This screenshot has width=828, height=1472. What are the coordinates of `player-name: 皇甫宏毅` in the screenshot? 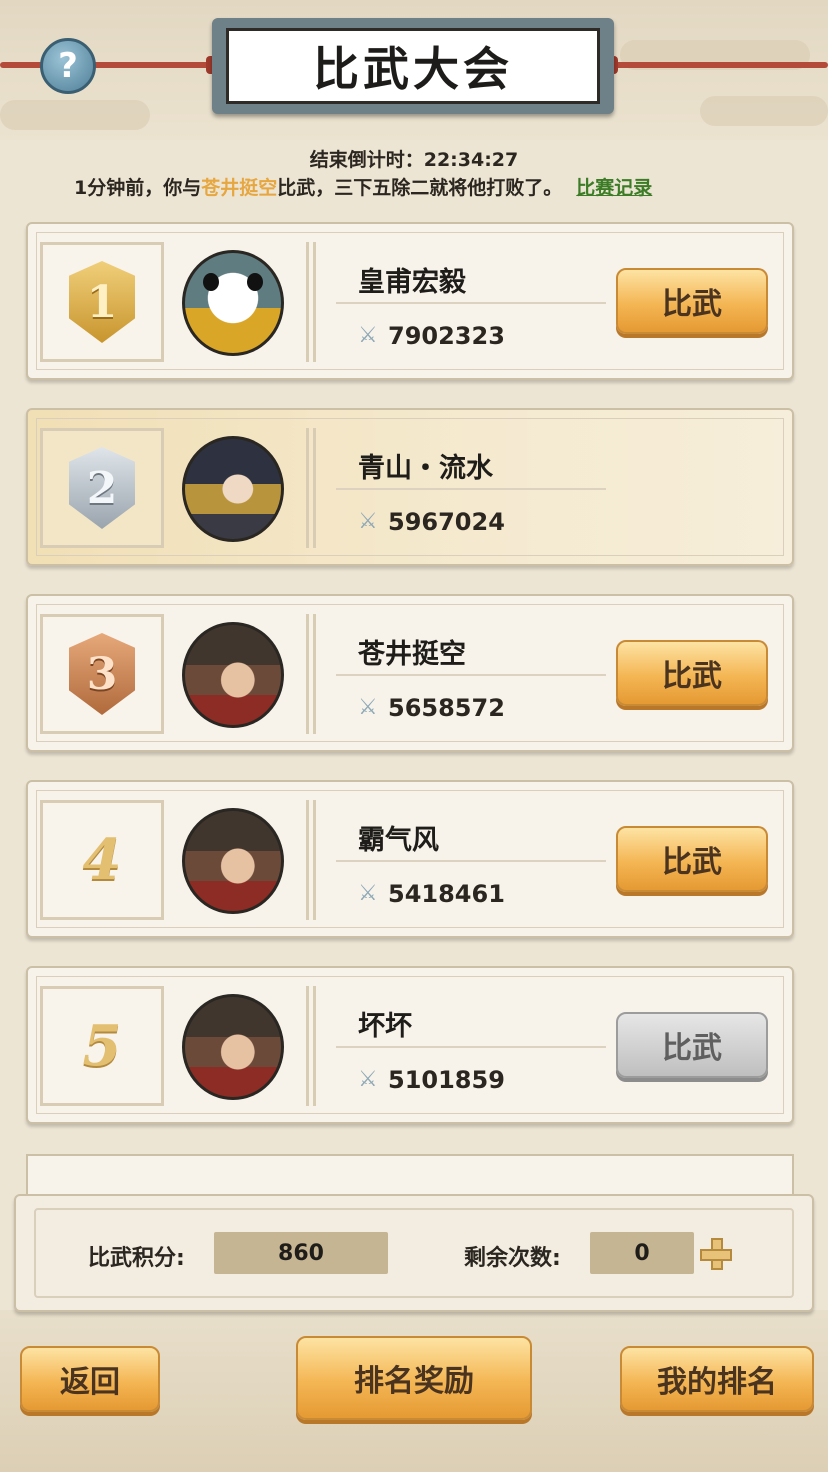 It's located at (412, 282).